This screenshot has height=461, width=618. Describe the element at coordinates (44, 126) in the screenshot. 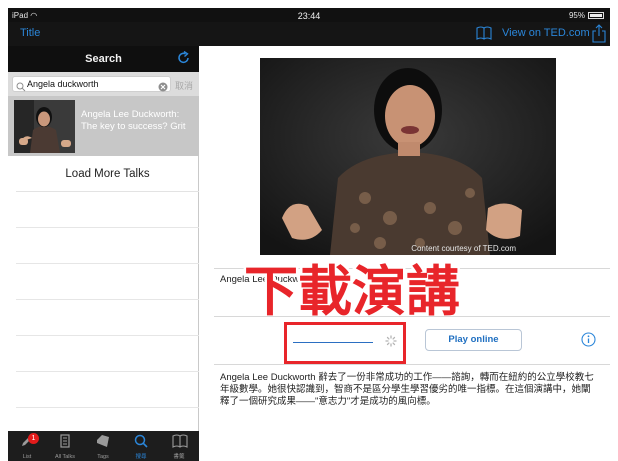

I see `talk-thumbnail` at that location.